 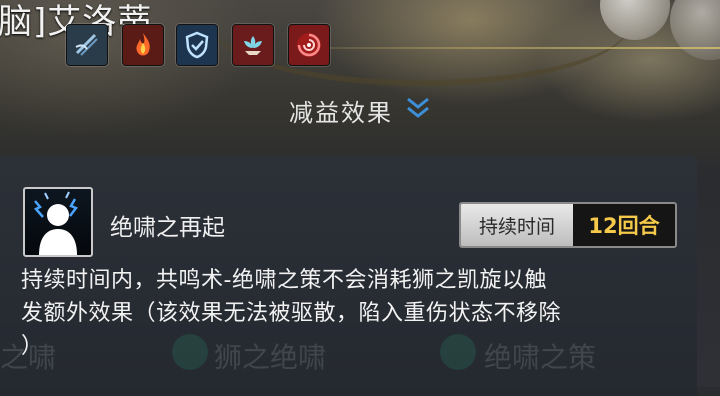 I want to click on debuff-section-header: 减益效果, so click(x=360, y=110).